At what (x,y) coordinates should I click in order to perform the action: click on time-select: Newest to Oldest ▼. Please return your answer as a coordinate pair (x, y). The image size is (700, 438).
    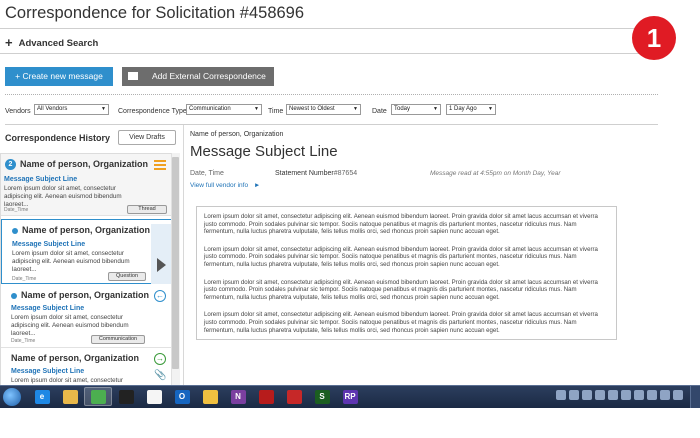
    Looking at the image, I should click on (323, 109).